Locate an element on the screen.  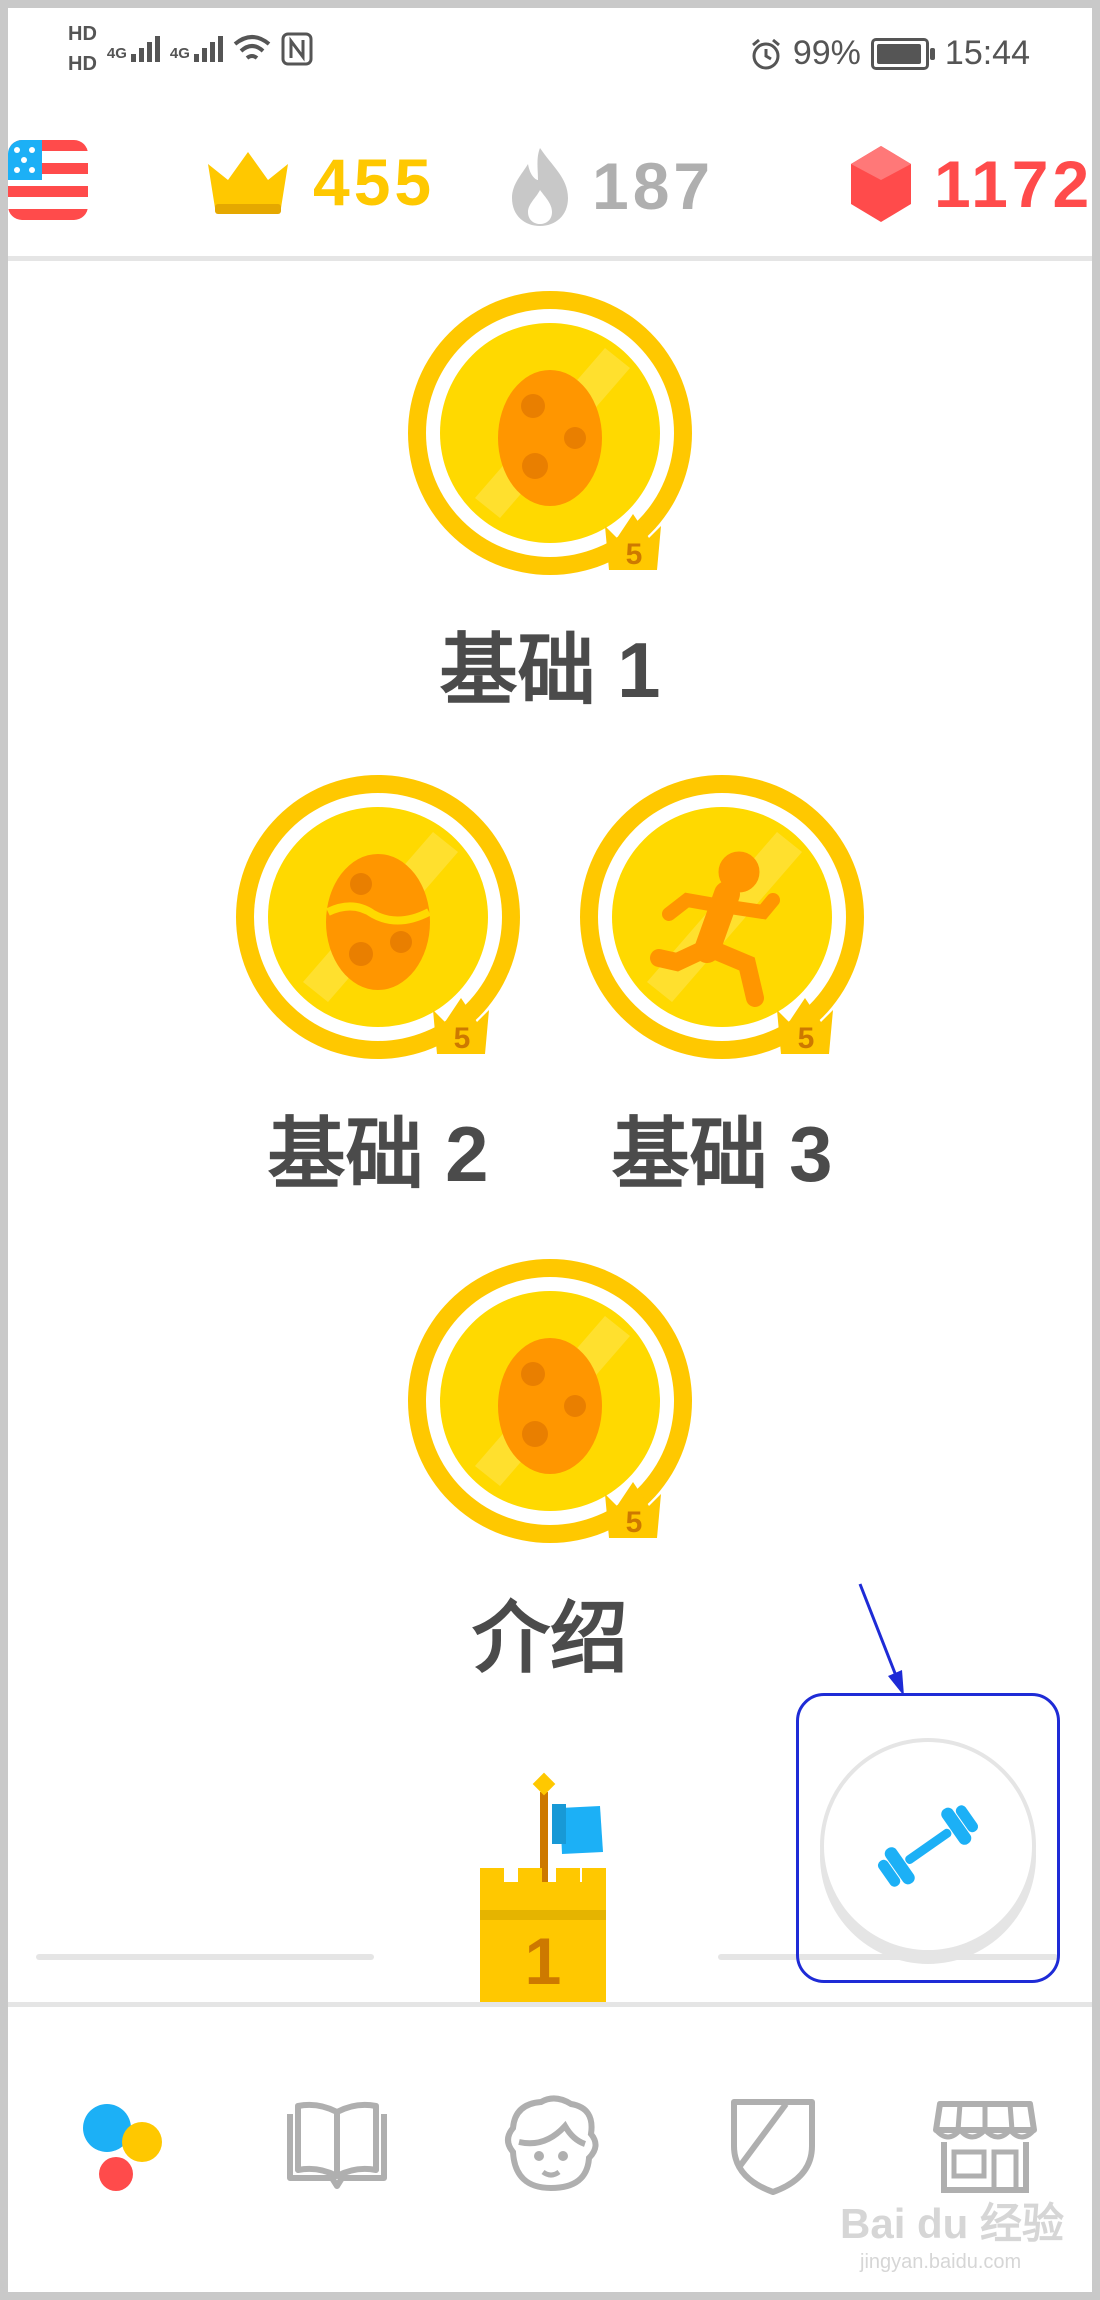
path-track-left is located at coordinates (205, 1957).